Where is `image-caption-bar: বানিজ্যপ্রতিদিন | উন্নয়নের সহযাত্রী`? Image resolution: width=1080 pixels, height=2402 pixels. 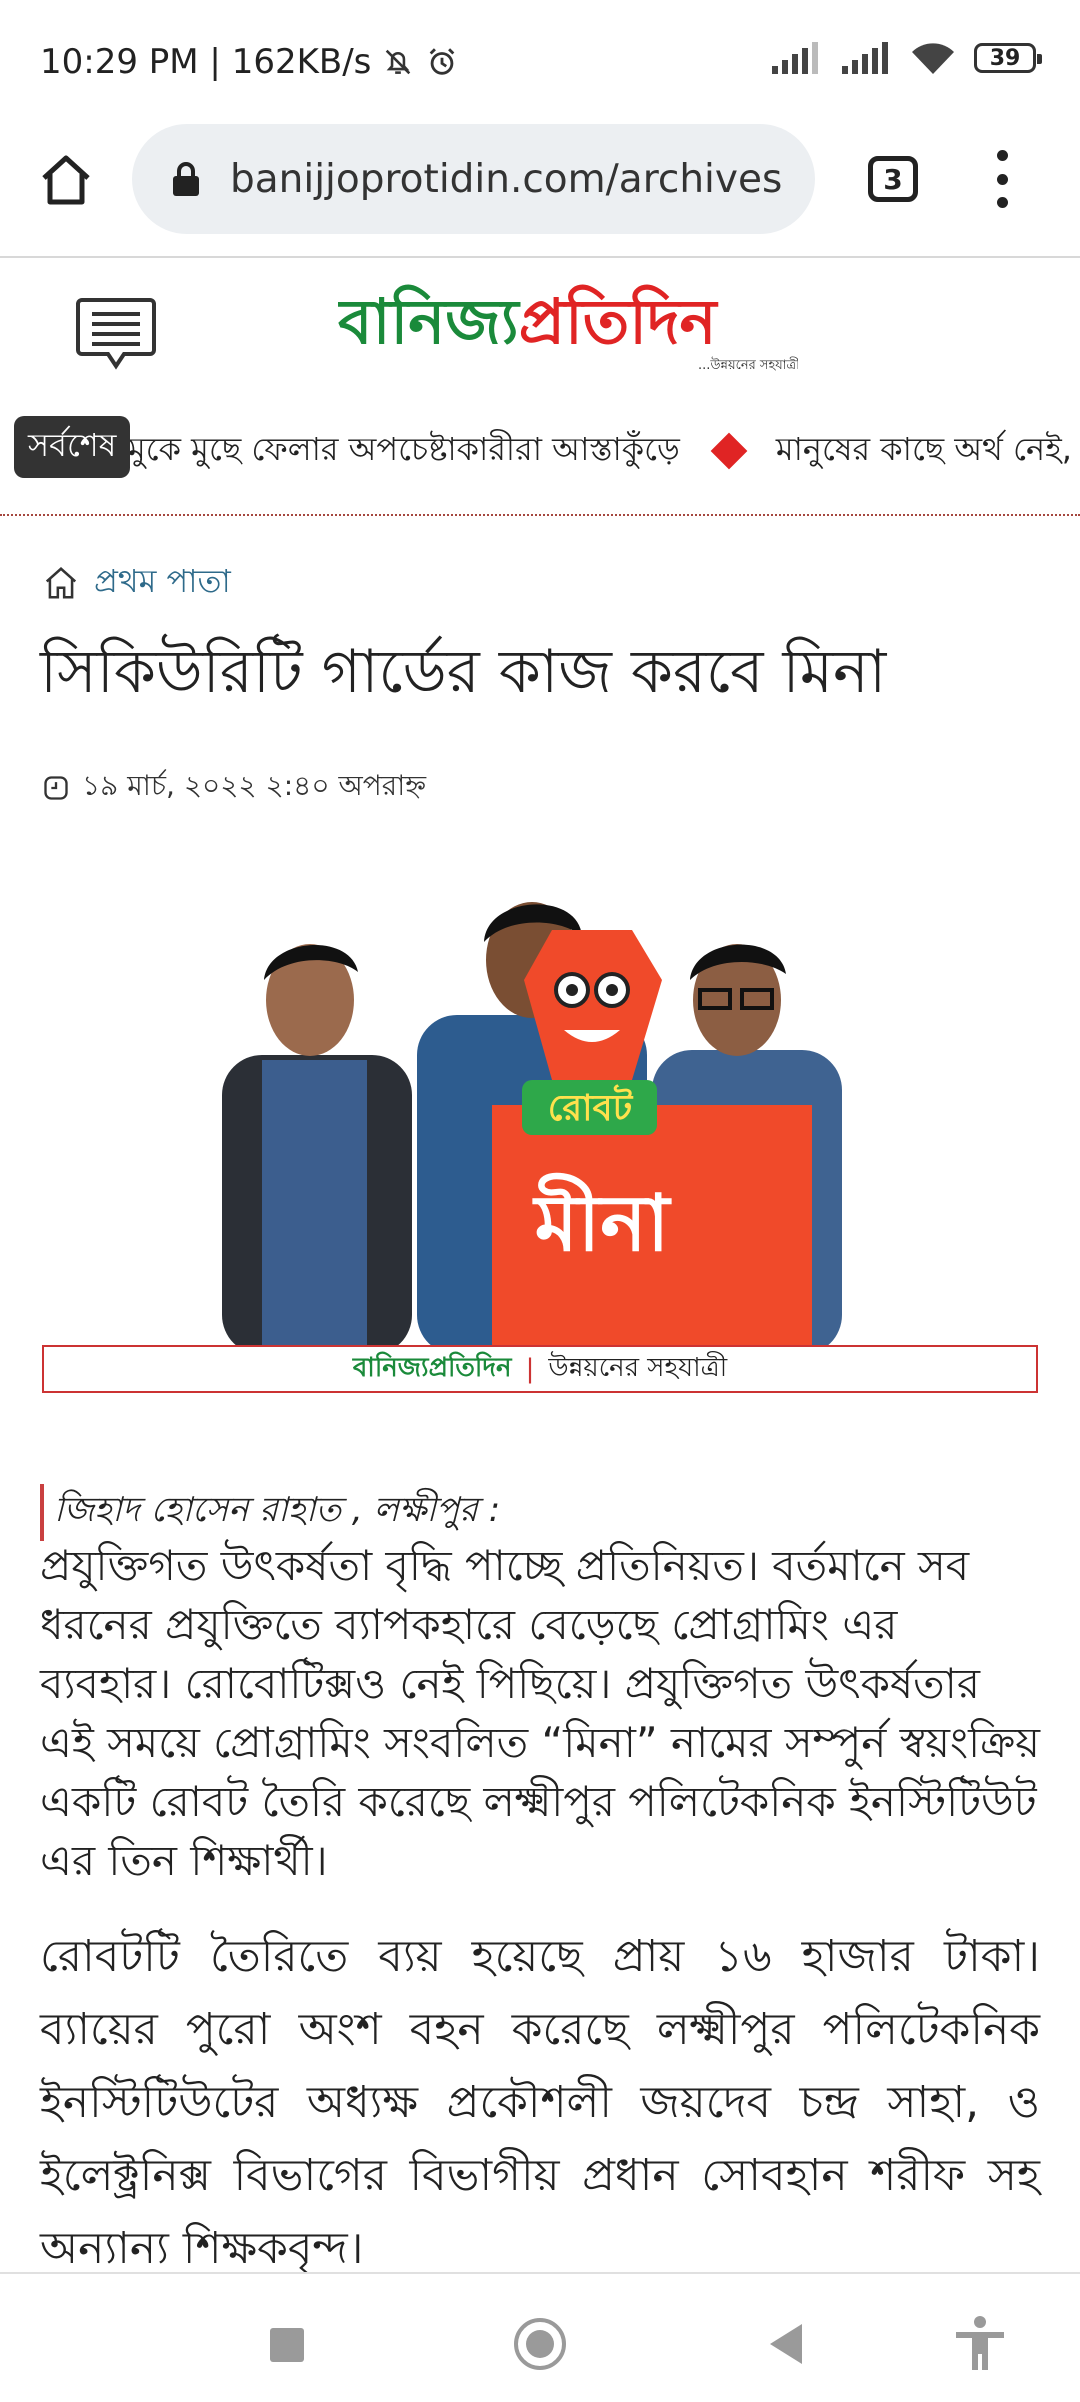 image-caption-bar: বানিজ্যপ্রতিদিন | উন্নয়নের সহযাত্রী is located at coordinates (540, 1369).